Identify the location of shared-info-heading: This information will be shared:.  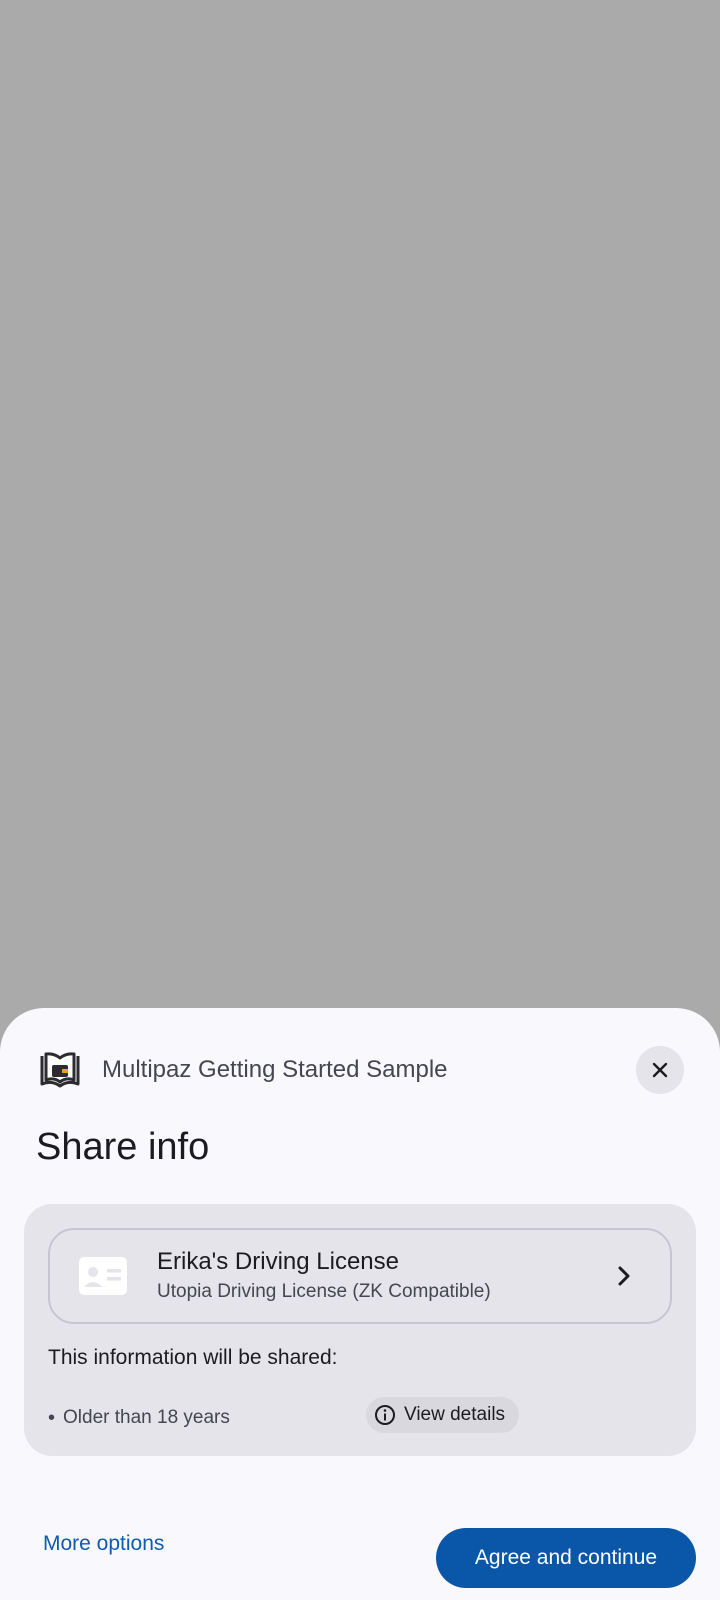
(193, 1357).